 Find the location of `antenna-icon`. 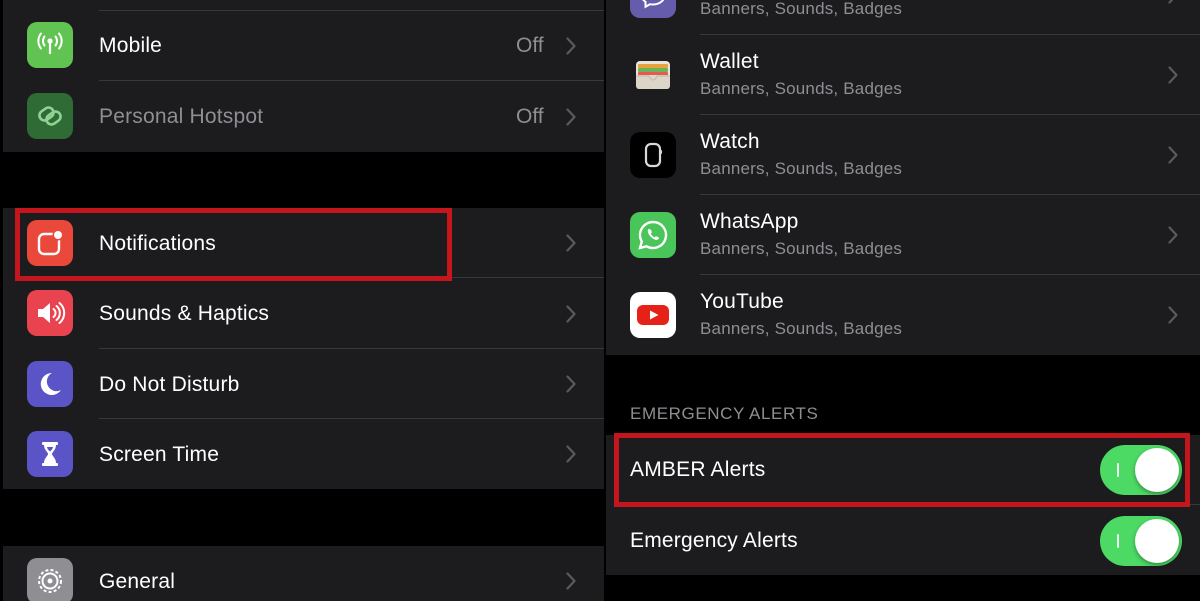

antenna-icon is located at coordinates (50, 45).